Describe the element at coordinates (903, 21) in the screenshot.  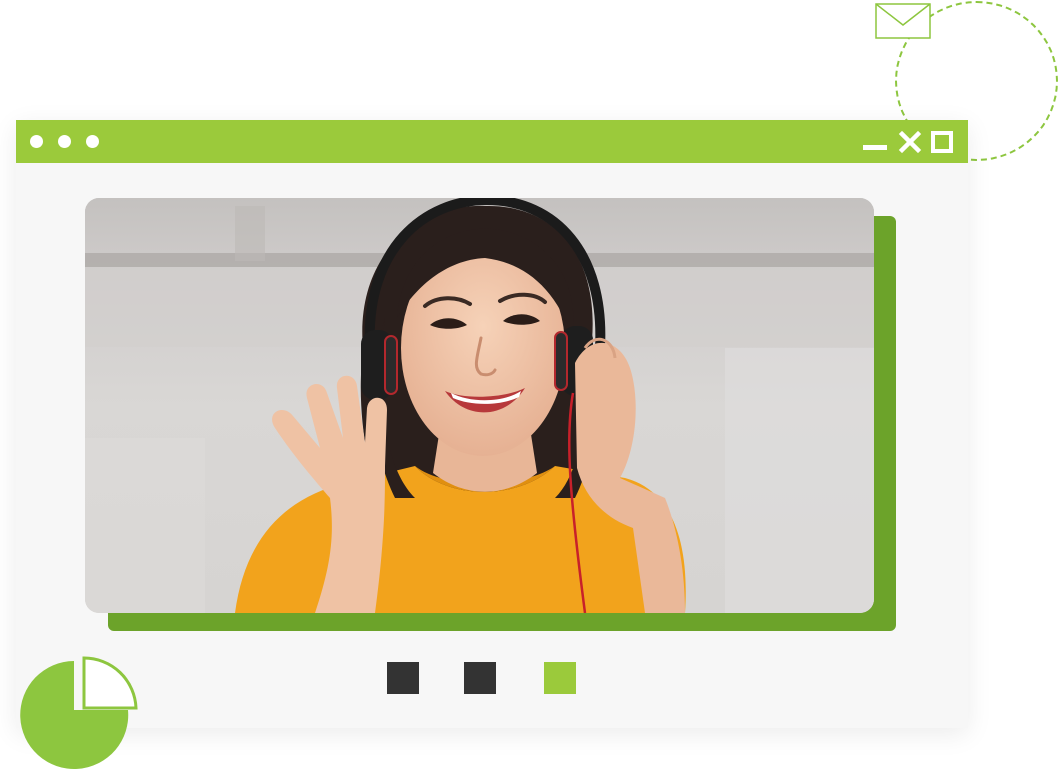
I see `mail-icon` at that location.